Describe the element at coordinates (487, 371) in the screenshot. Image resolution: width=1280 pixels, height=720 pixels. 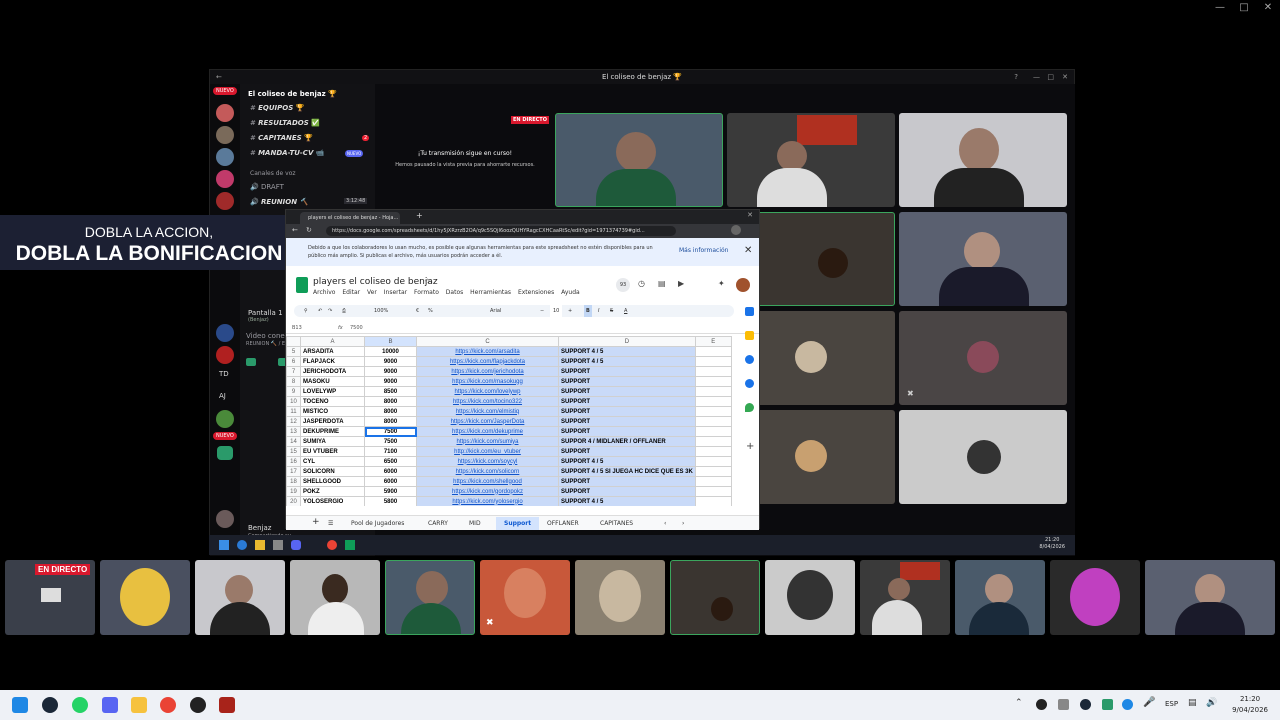
I see `kick-link-cell: https://kick.com/jerichodota` at that location.